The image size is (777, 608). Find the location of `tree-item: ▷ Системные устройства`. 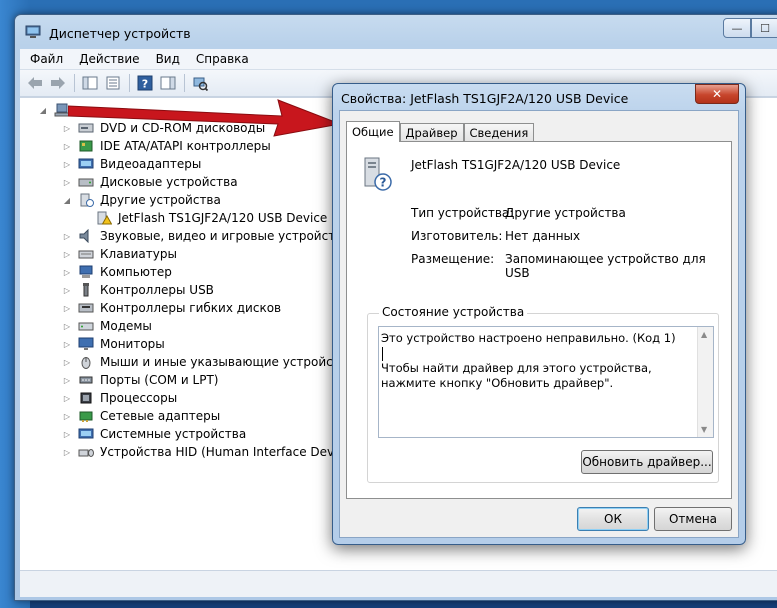

tree-item: ▷ Системные устройства is located at coordinates (154, 434).